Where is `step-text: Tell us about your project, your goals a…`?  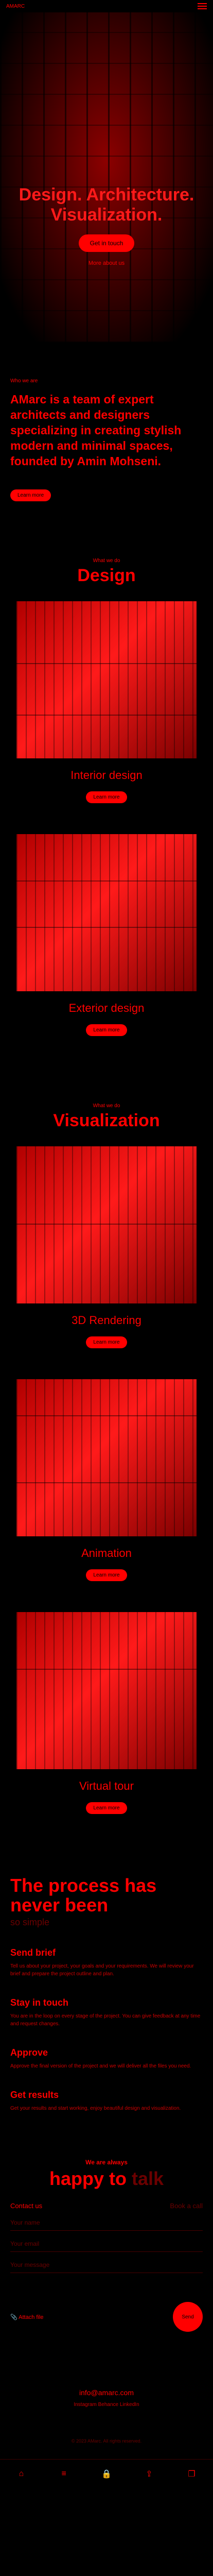
step-text: Tell us about your project, your goals a… is located at coordinates (102, 1970).